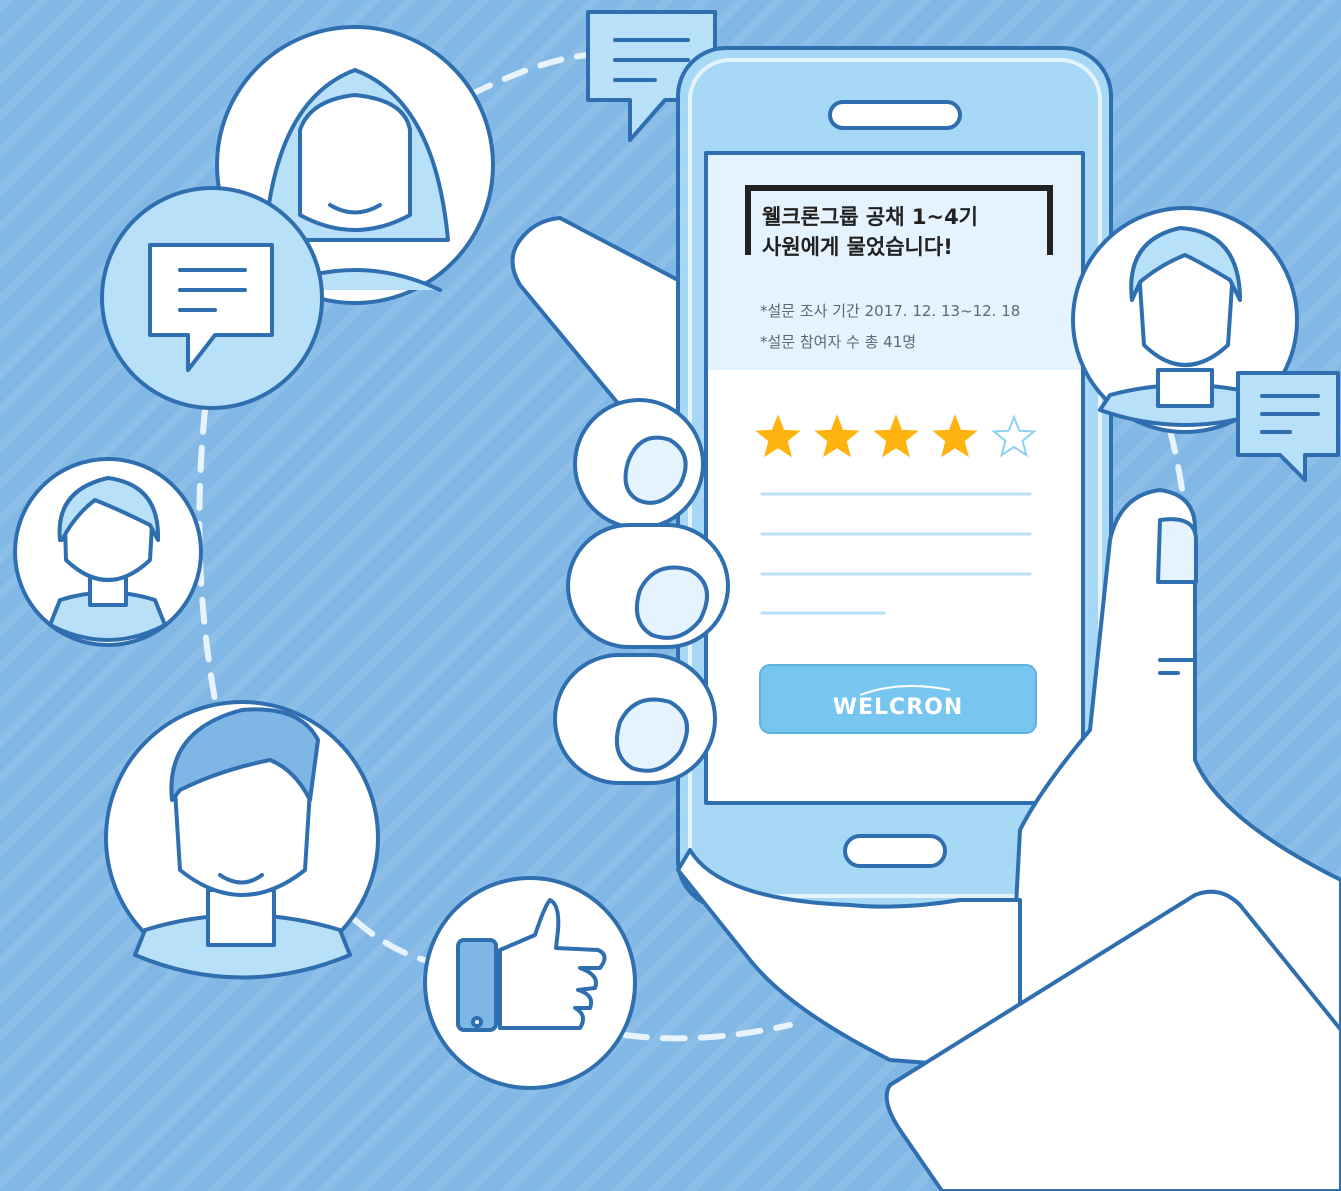 The width and height of the screenshot is (1341, 1191). Describe the element at coordinates (857, 247) in the screenshot. I see `survey-title-line2: 사원에게 물었습니다!` at that location.